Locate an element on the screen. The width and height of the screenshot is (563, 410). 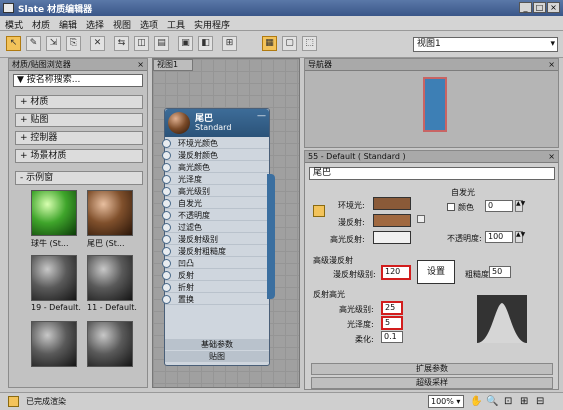
select-by-material-icon: ⬚ is located at coordinates (309, 43).